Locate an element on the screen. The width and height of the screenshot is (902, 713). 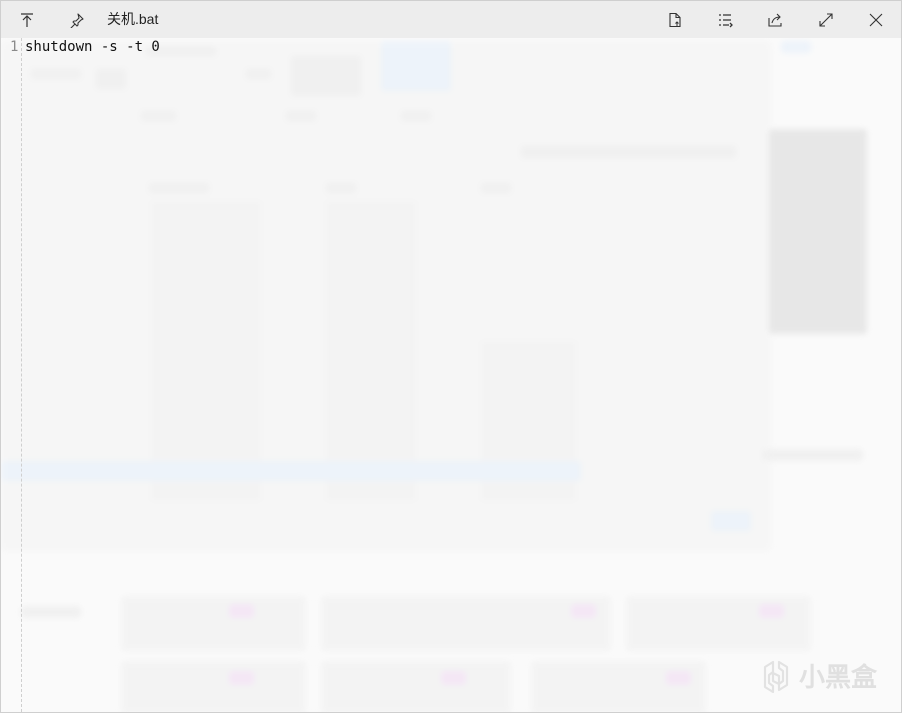
pin-button is located at coordinates (77, 19).